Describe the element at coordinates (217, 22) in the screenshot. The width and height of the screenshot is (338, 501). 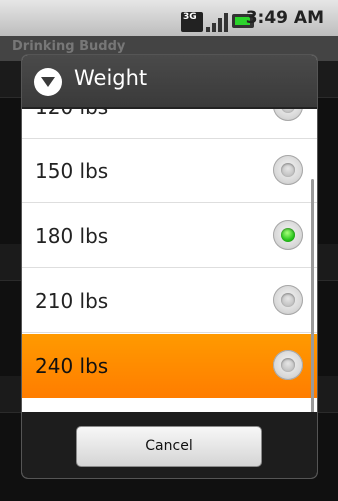
I see `signal-strength-icon` at that location.